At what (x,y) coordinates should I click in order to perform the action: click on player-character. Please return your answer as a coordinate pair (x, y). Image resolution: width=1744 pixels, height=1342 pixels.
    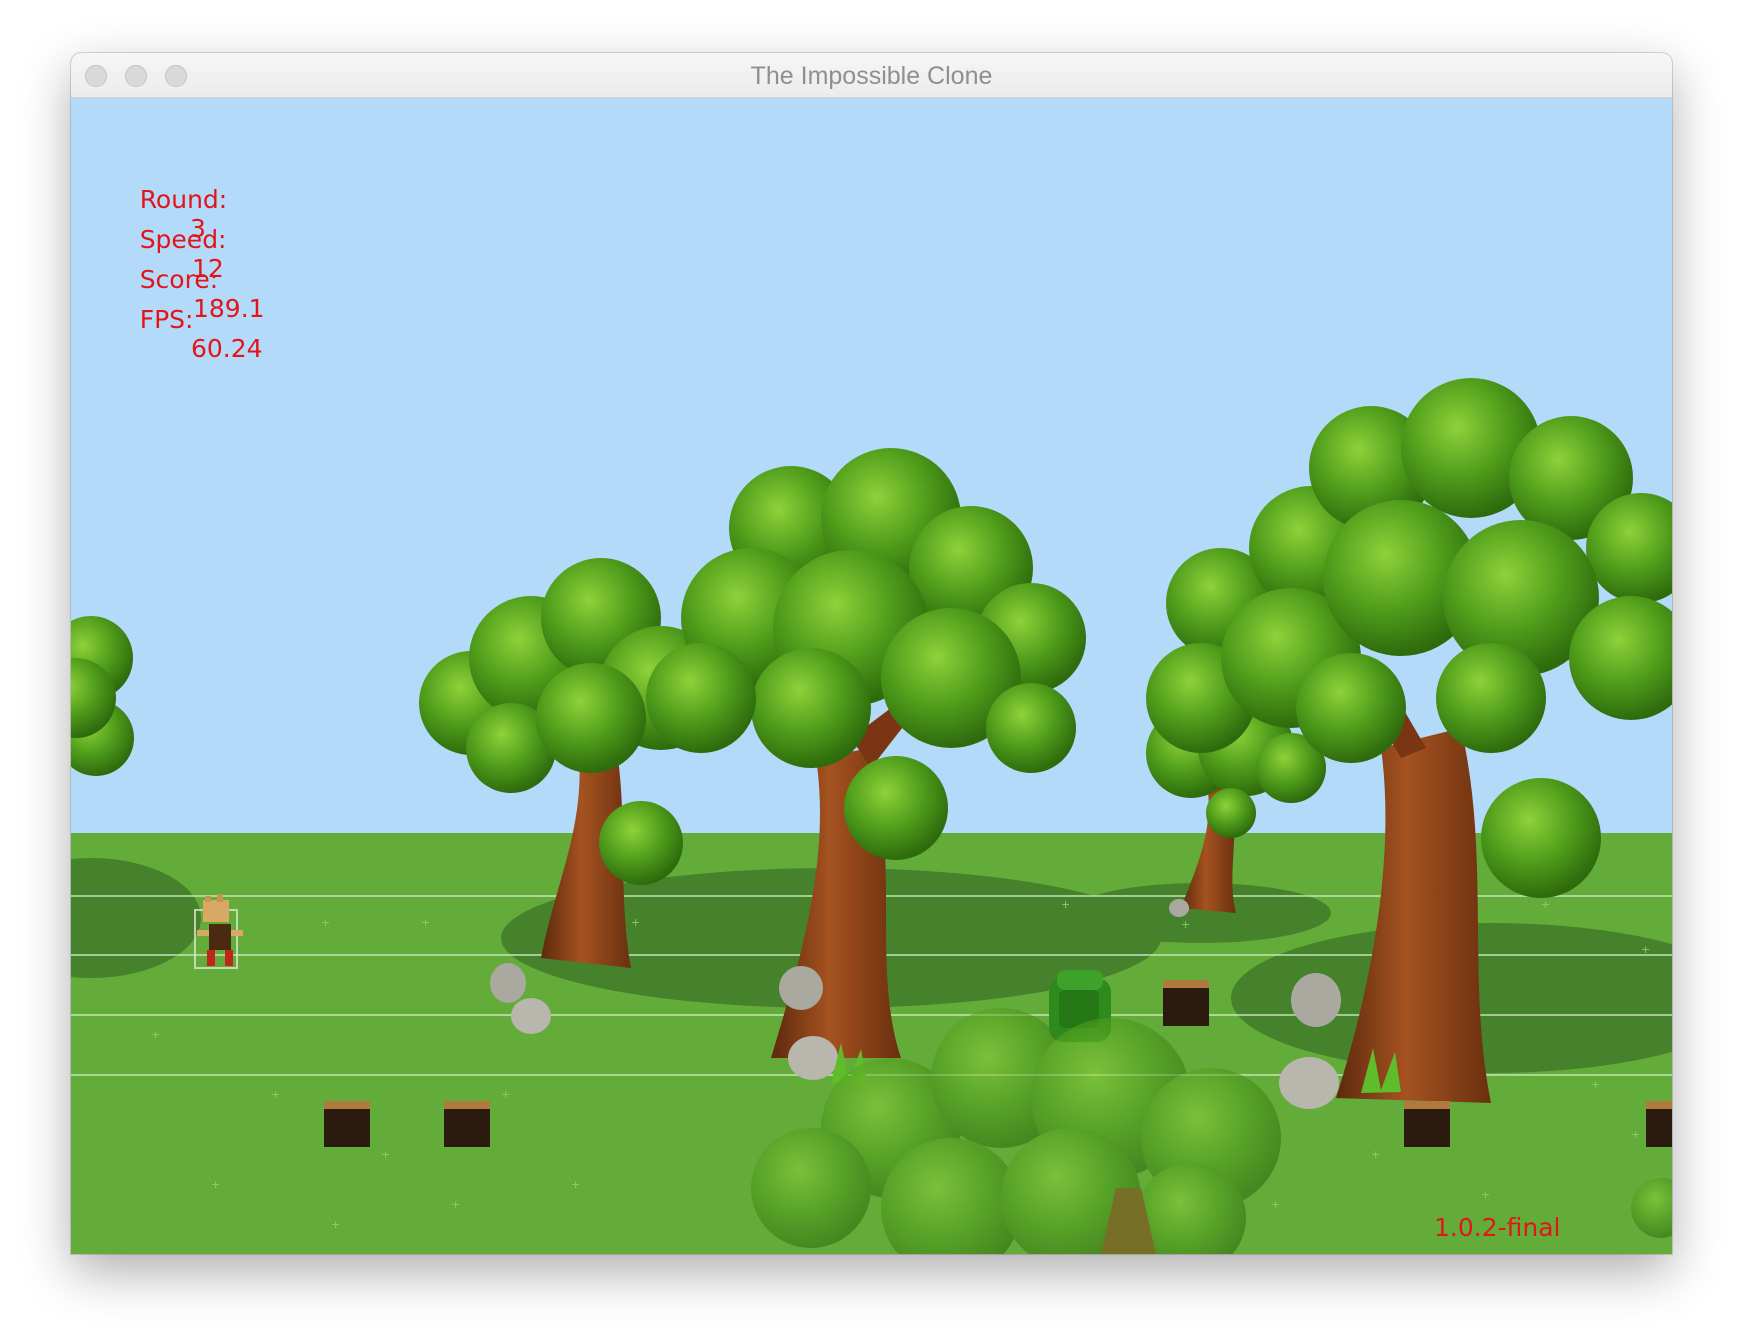
    Looking at the image, I should click on (218, 931).